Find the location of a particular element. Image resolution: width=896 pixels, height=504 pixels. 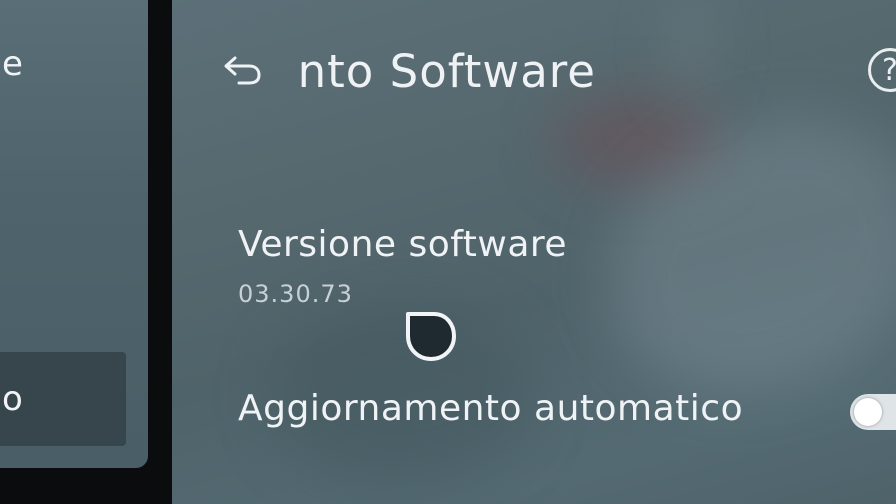

back-button is located at coordinates (243, 71).